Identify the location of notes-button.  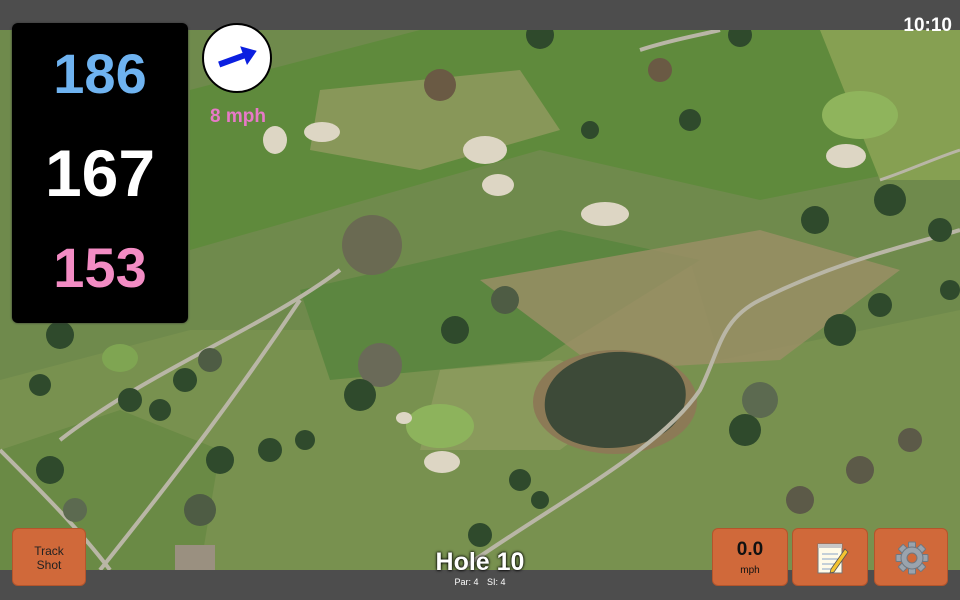
(830, 557).